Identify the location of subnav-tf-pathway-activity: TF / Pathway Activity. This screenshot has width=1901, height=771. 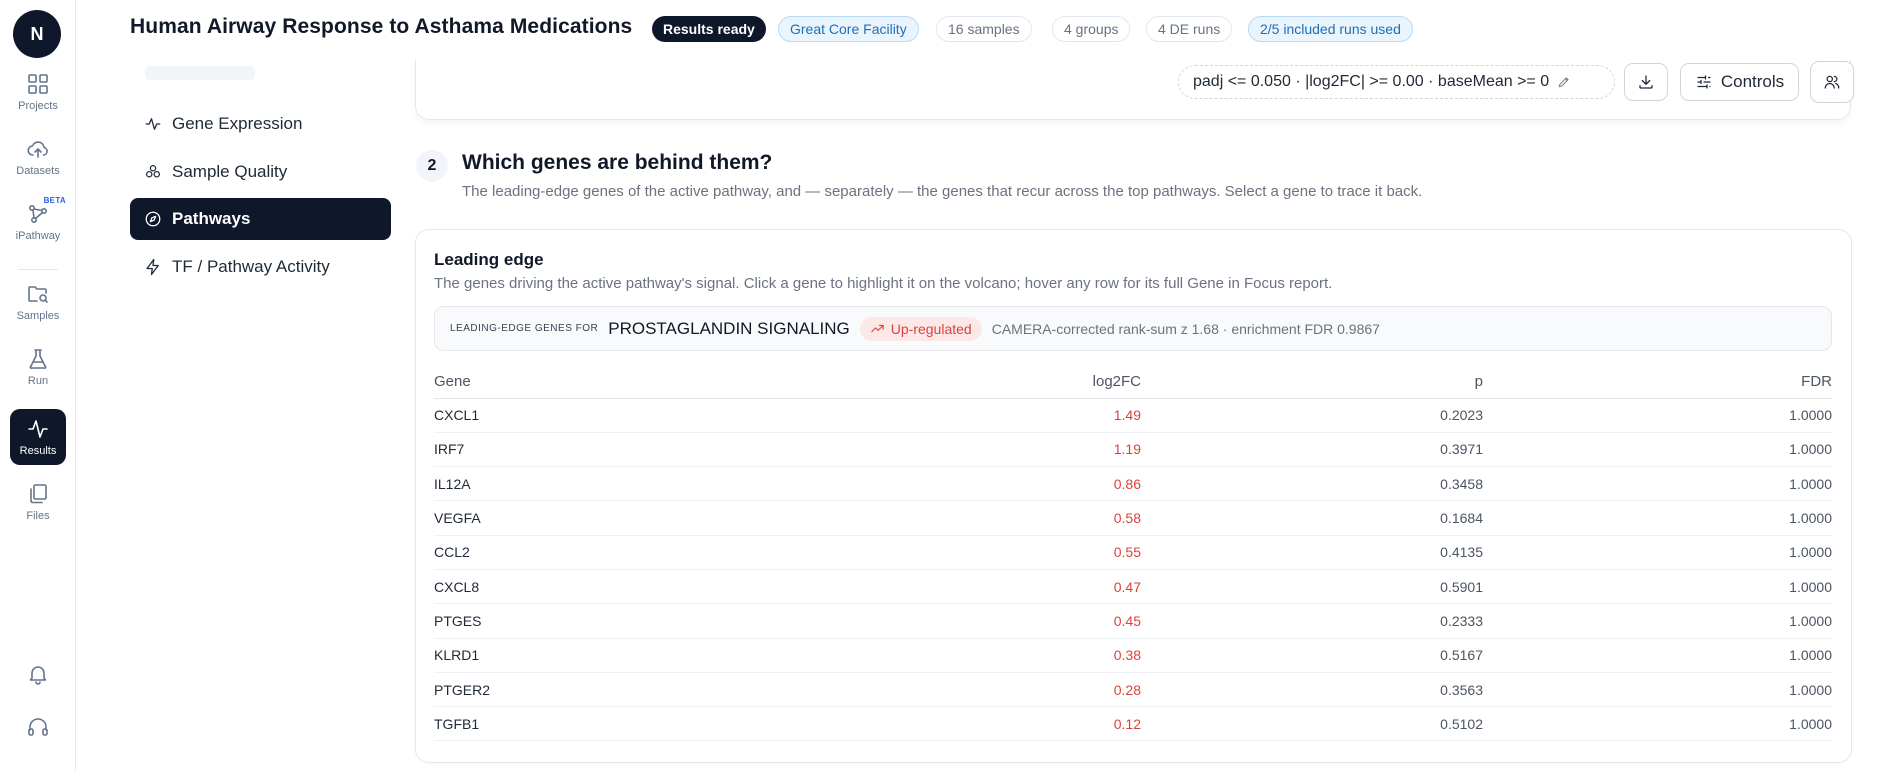
(260, 267).